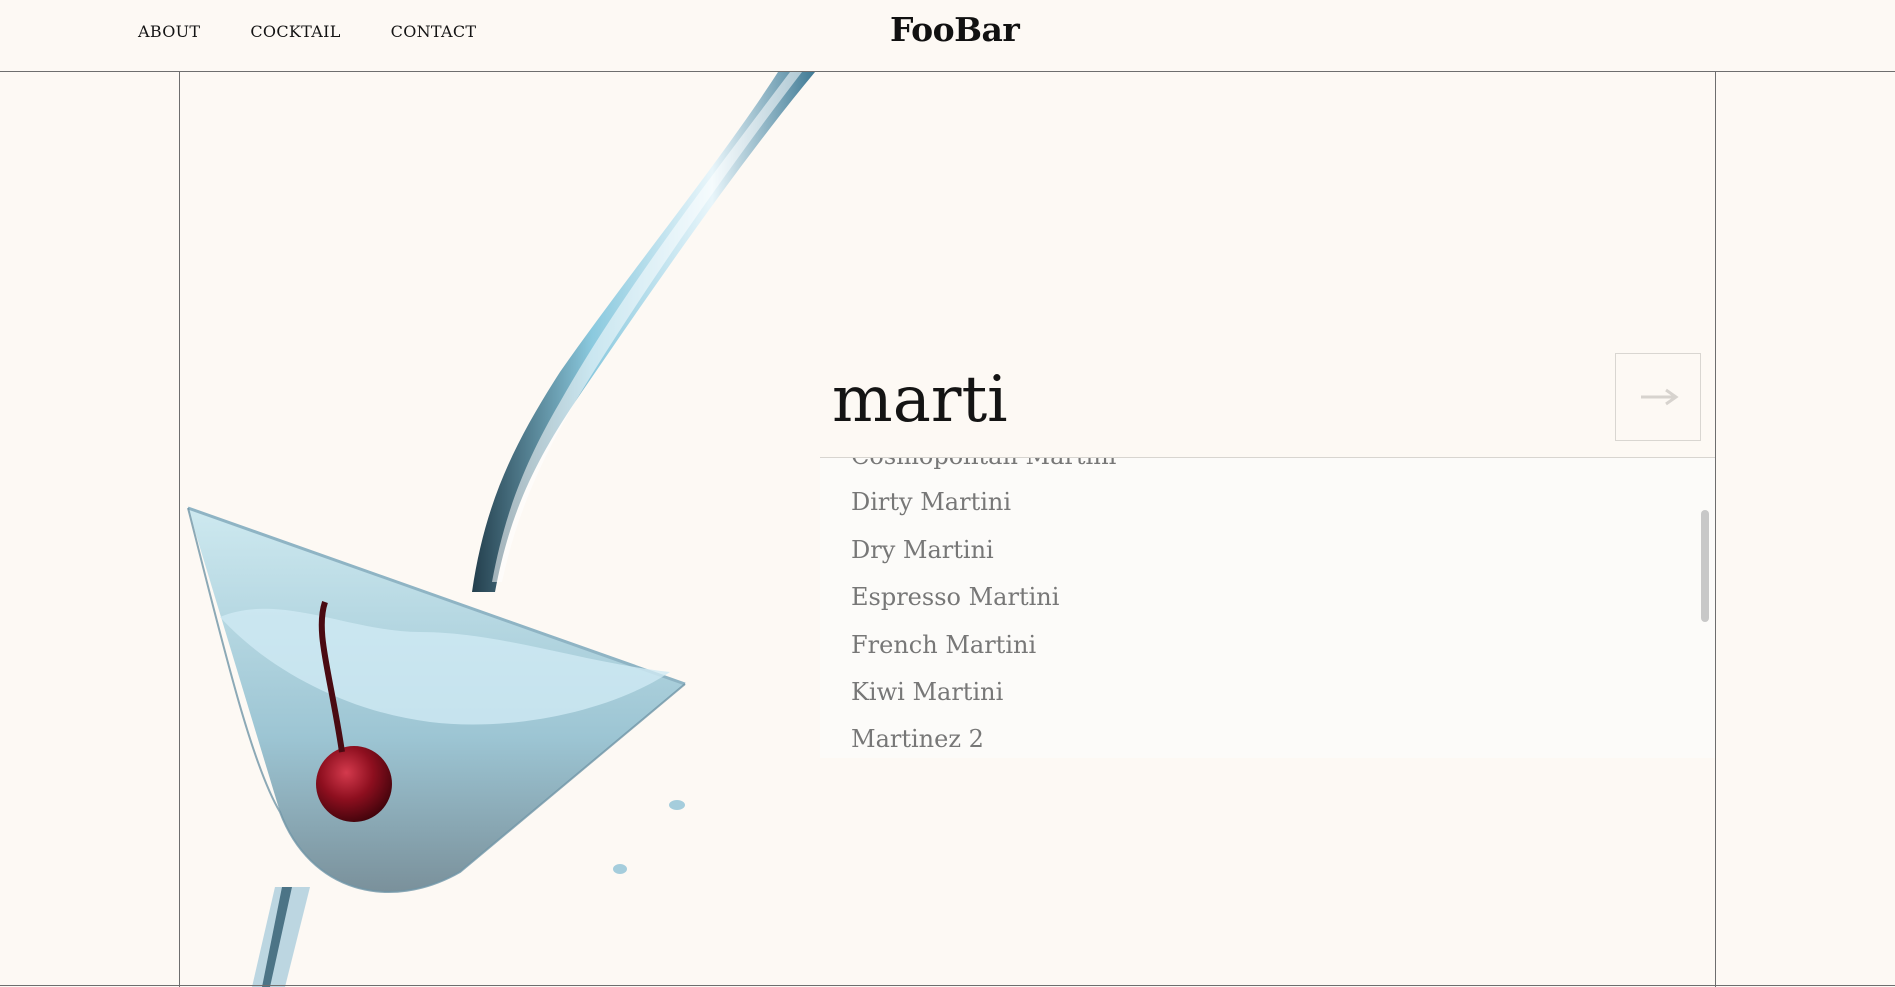 The width and height of the screenshot is (1895, 987). What do you see at coordinates (917, 739) in the screenshot?
I see `suggestion-item: Martinez 2` at bounding box center [917, 739].